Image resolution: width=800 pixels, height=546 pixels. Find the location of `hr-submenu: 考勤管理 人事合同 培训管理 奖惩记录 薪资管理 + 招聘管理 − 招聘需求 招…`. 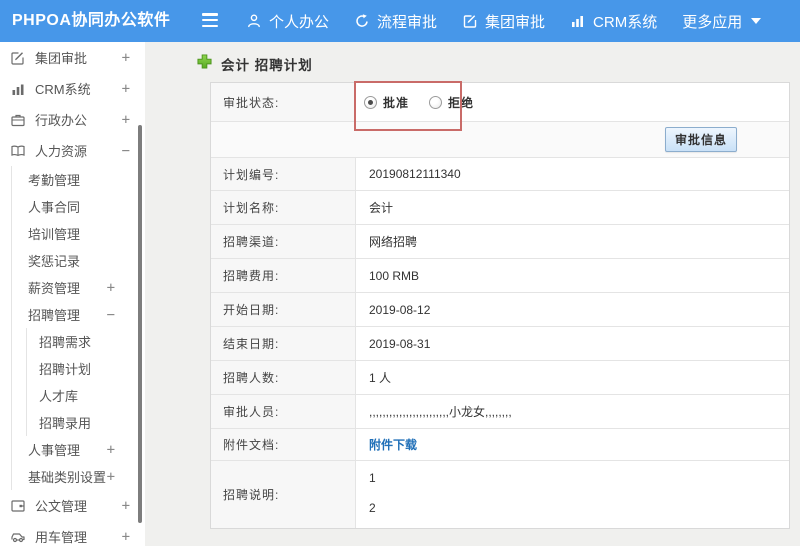

hr-submenu: 考勤管理 人事合同 培训管理 奖惩记录 薪资管理 + 招聘管理 − 招聘需求 招… is located at coordinates (78, 328).